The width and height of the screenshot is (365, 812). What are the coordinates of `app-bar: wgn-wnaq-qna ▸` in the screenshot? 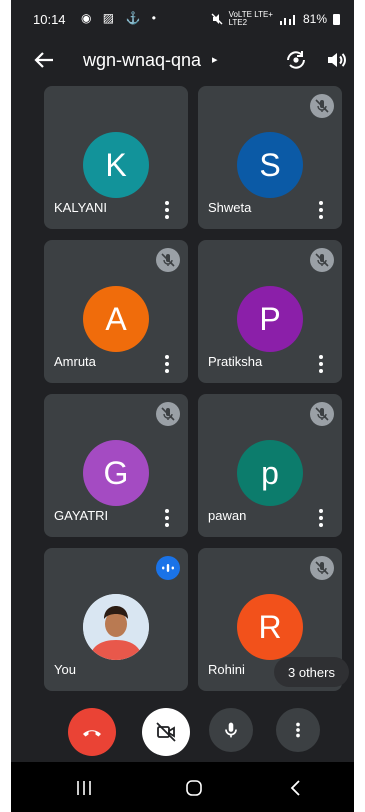 It's located at (182, 61).